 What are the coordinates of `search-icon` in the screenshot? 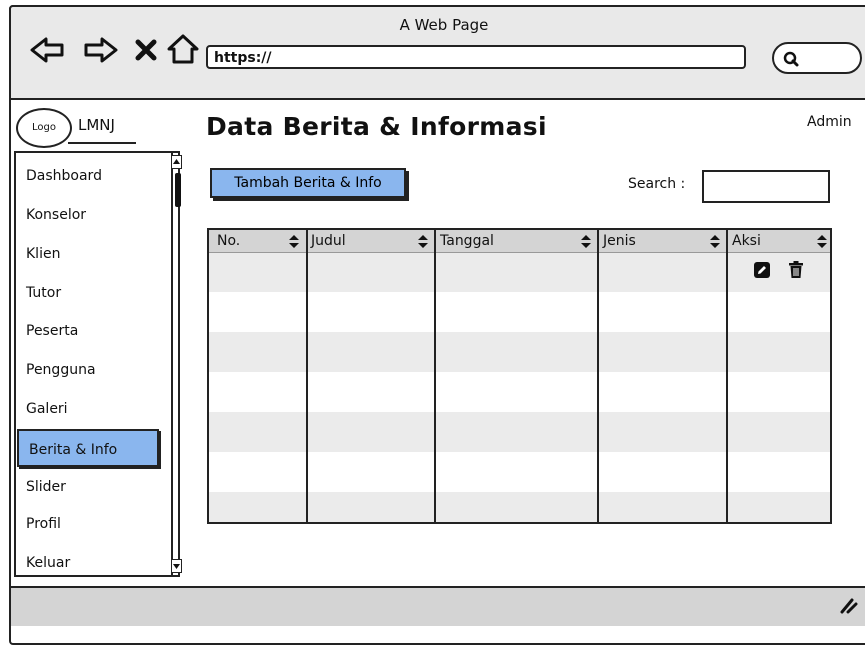 It's located at (791, 59).